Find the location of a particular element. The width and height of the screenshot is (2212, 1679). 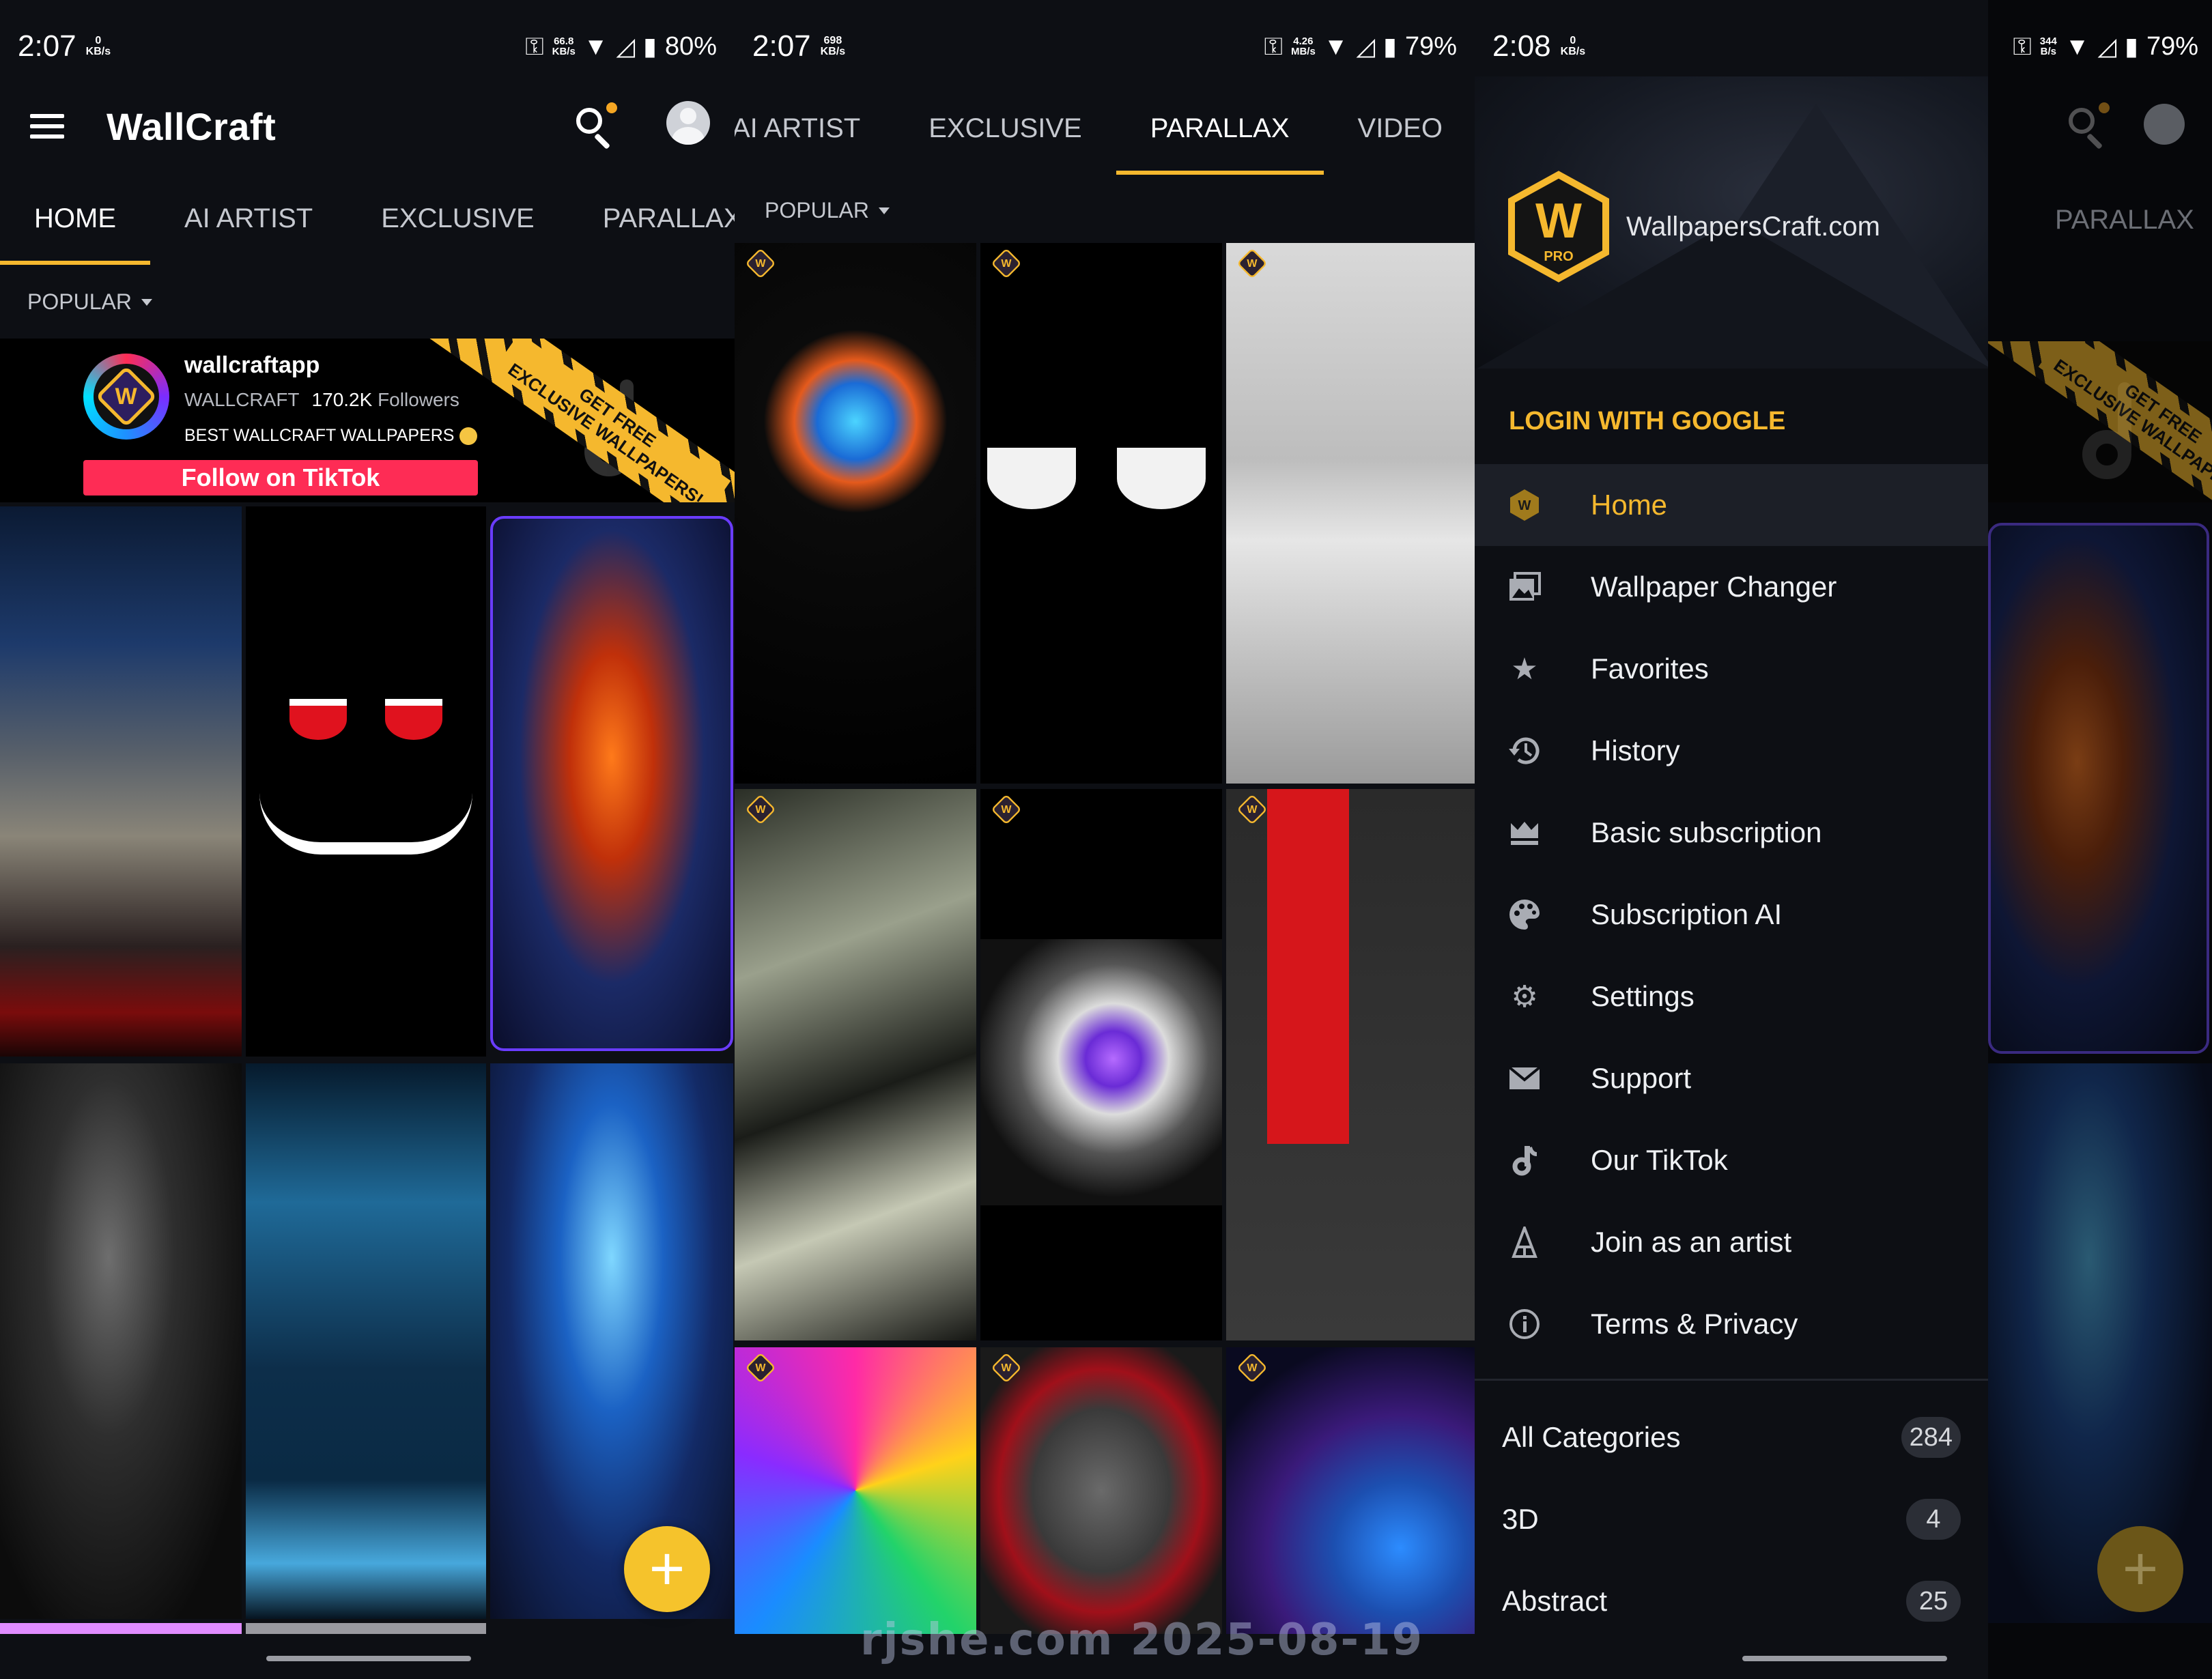

svg-text: W is located at coordinates (1524, 505).